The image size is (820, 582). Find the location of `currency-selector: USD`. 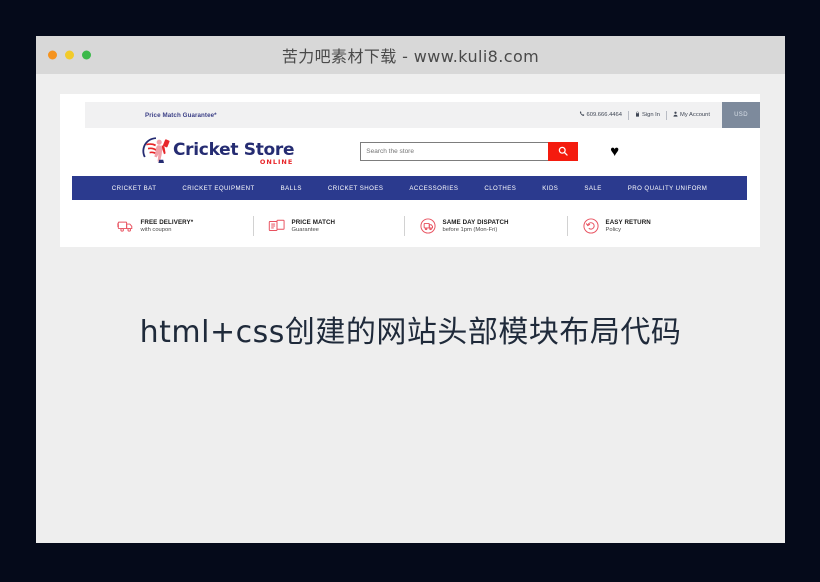

currency-selector: USD is located at coordinates (741, 115).